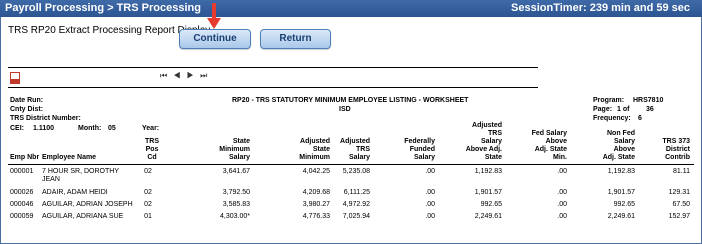  What do you see at coordinates (621, 216) in the screenshot?
I see `table-cell-nonfed-above: 2,249.61` at bounding box center [621, 216].